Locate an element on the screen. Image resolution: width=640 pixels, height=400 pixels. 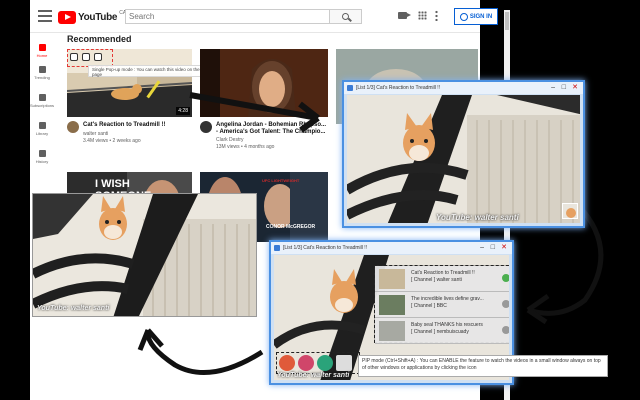
mini-cat-thumb is located at coordinates (570, 211).